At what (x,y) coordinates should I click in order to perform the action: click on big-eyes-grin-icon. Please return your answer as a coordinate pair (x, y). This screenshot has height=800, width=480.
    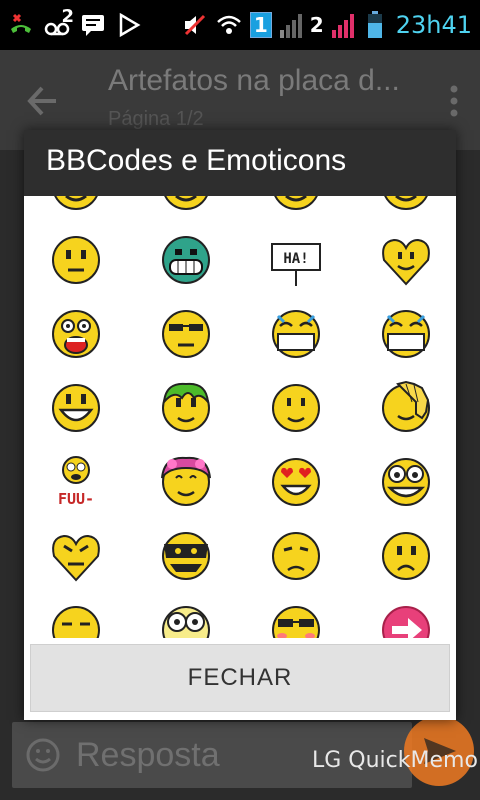
    Looking at the image, I should click on (406, 482).